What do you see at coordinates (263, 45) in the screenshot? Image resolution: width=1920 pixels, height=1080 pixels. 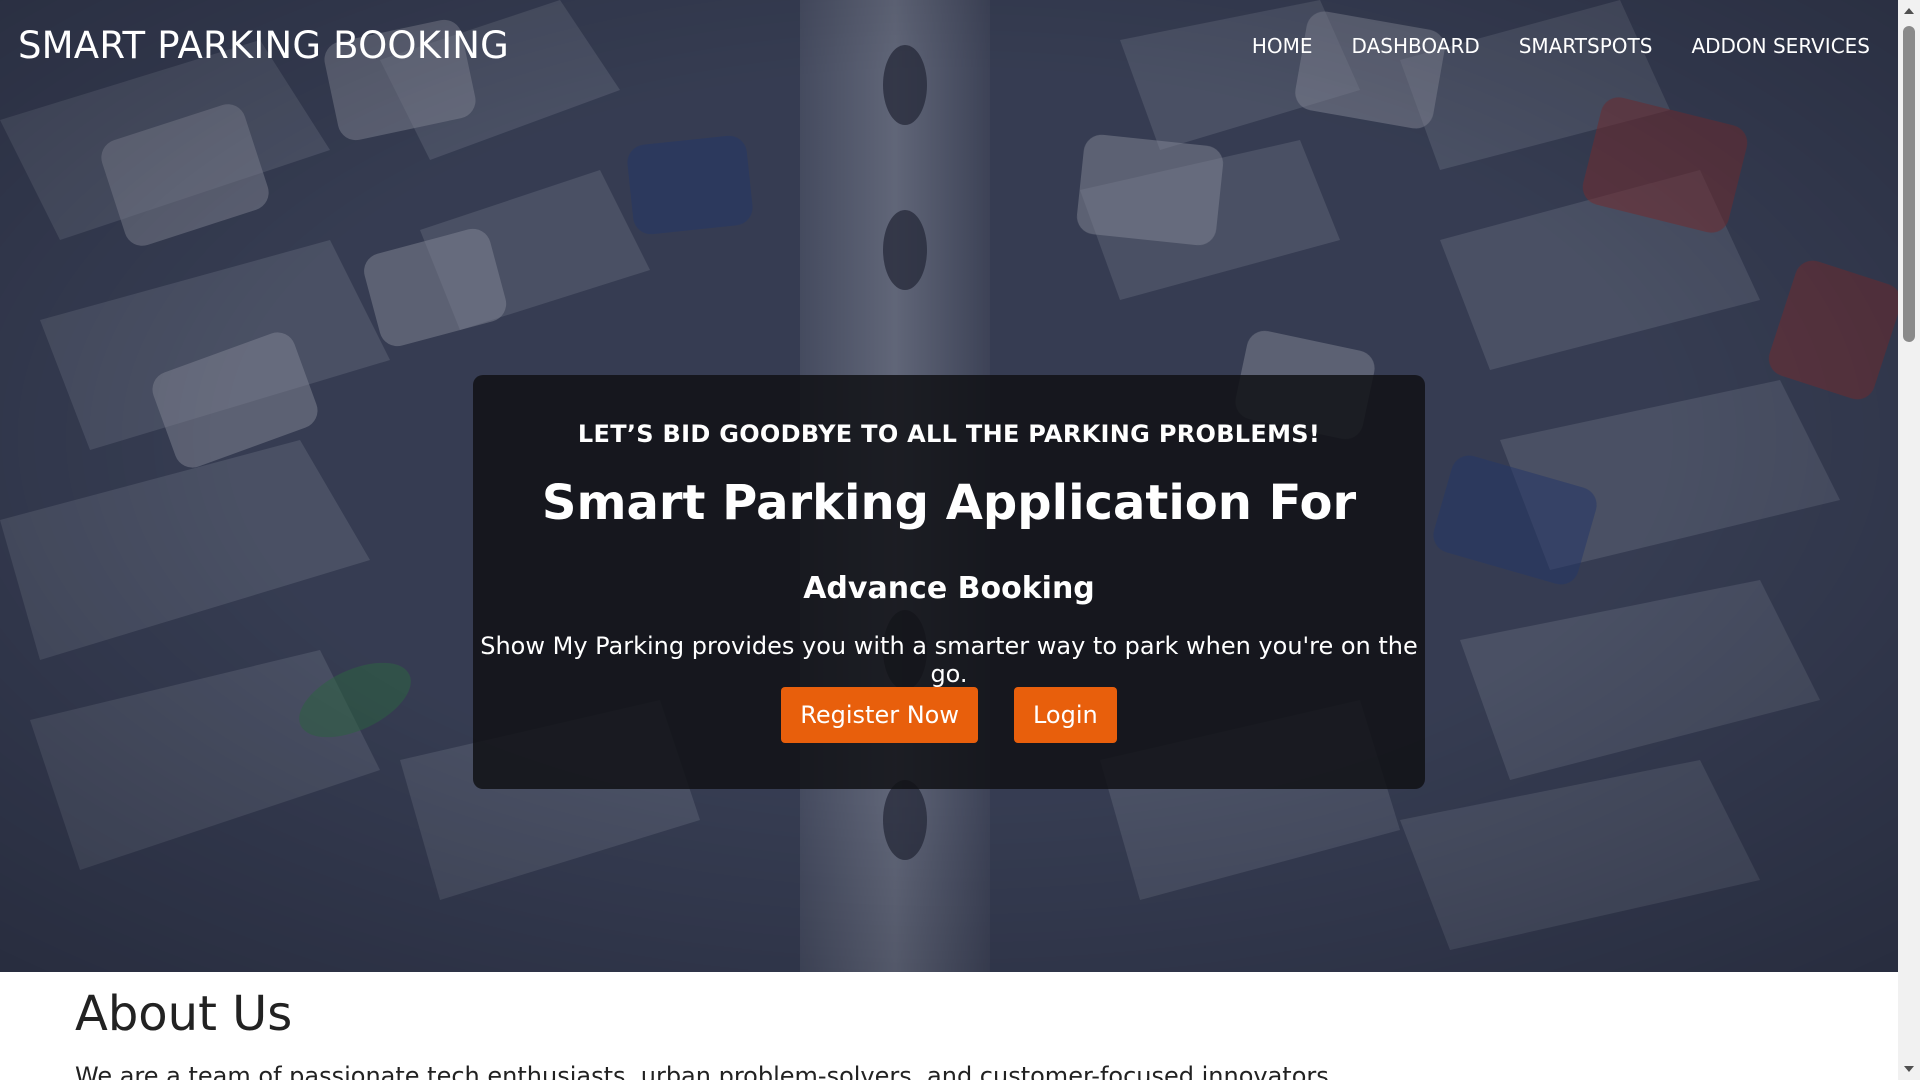 I see `brand-logo-text: SMART PARKING BOOKING` at bounding box center [263, 45].